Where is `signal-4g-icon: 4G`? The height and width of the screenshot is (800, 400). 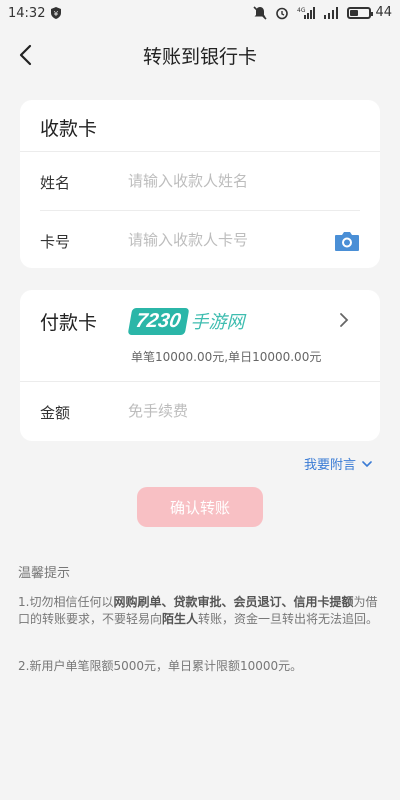
signal-4g-icon: 4G is located at coordinates (306, 12).